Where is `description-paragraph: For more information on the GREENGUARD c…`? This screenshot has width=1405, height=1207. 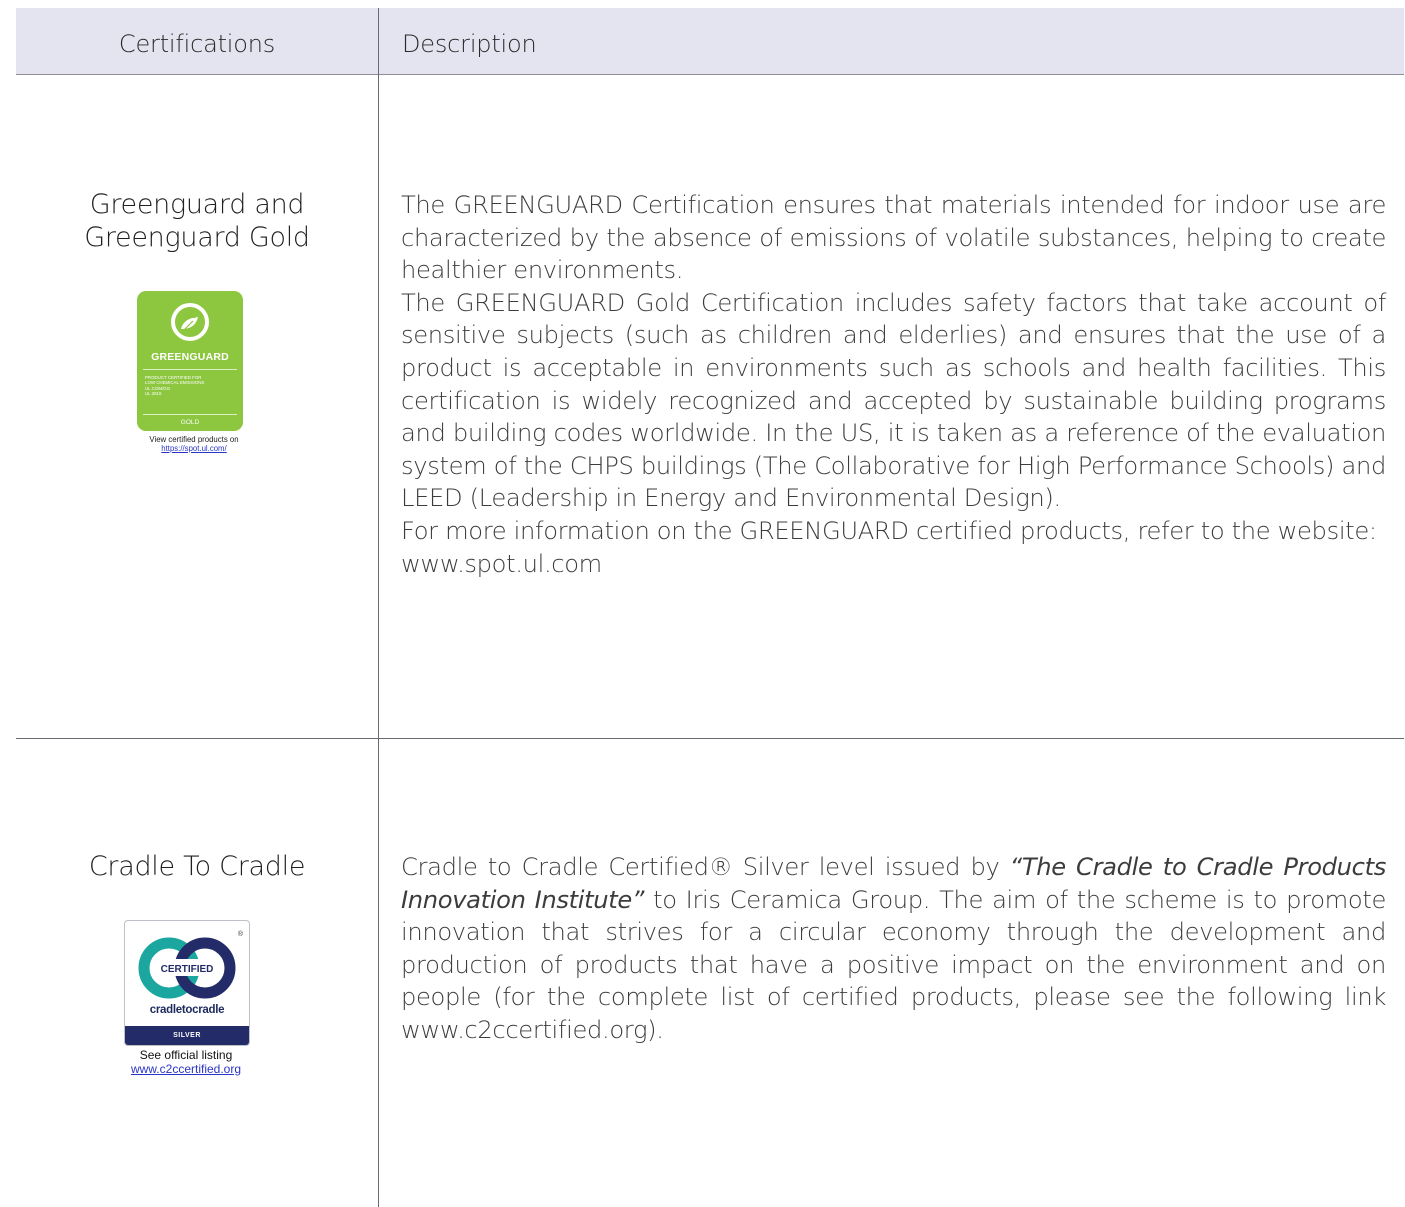 description-paragraph: For more information on the GREENGUARD c… is located at coordinates (889, 547).